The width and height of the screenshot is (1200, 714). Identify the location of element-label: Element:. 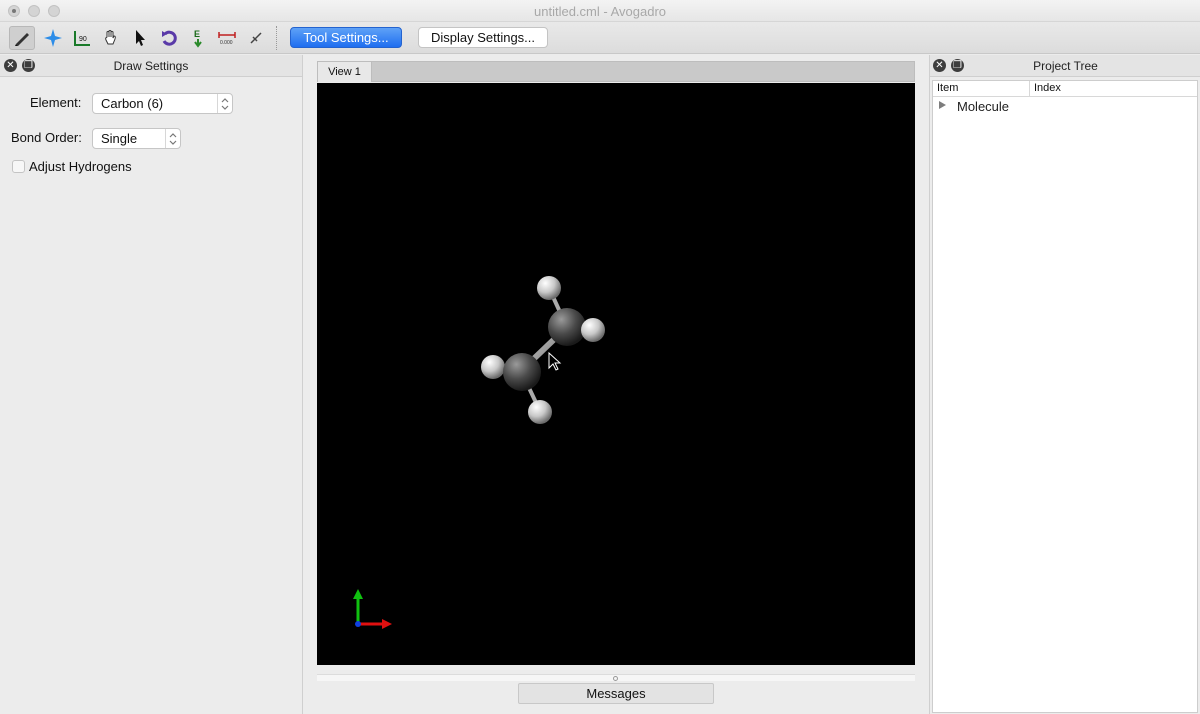
(56, 102).